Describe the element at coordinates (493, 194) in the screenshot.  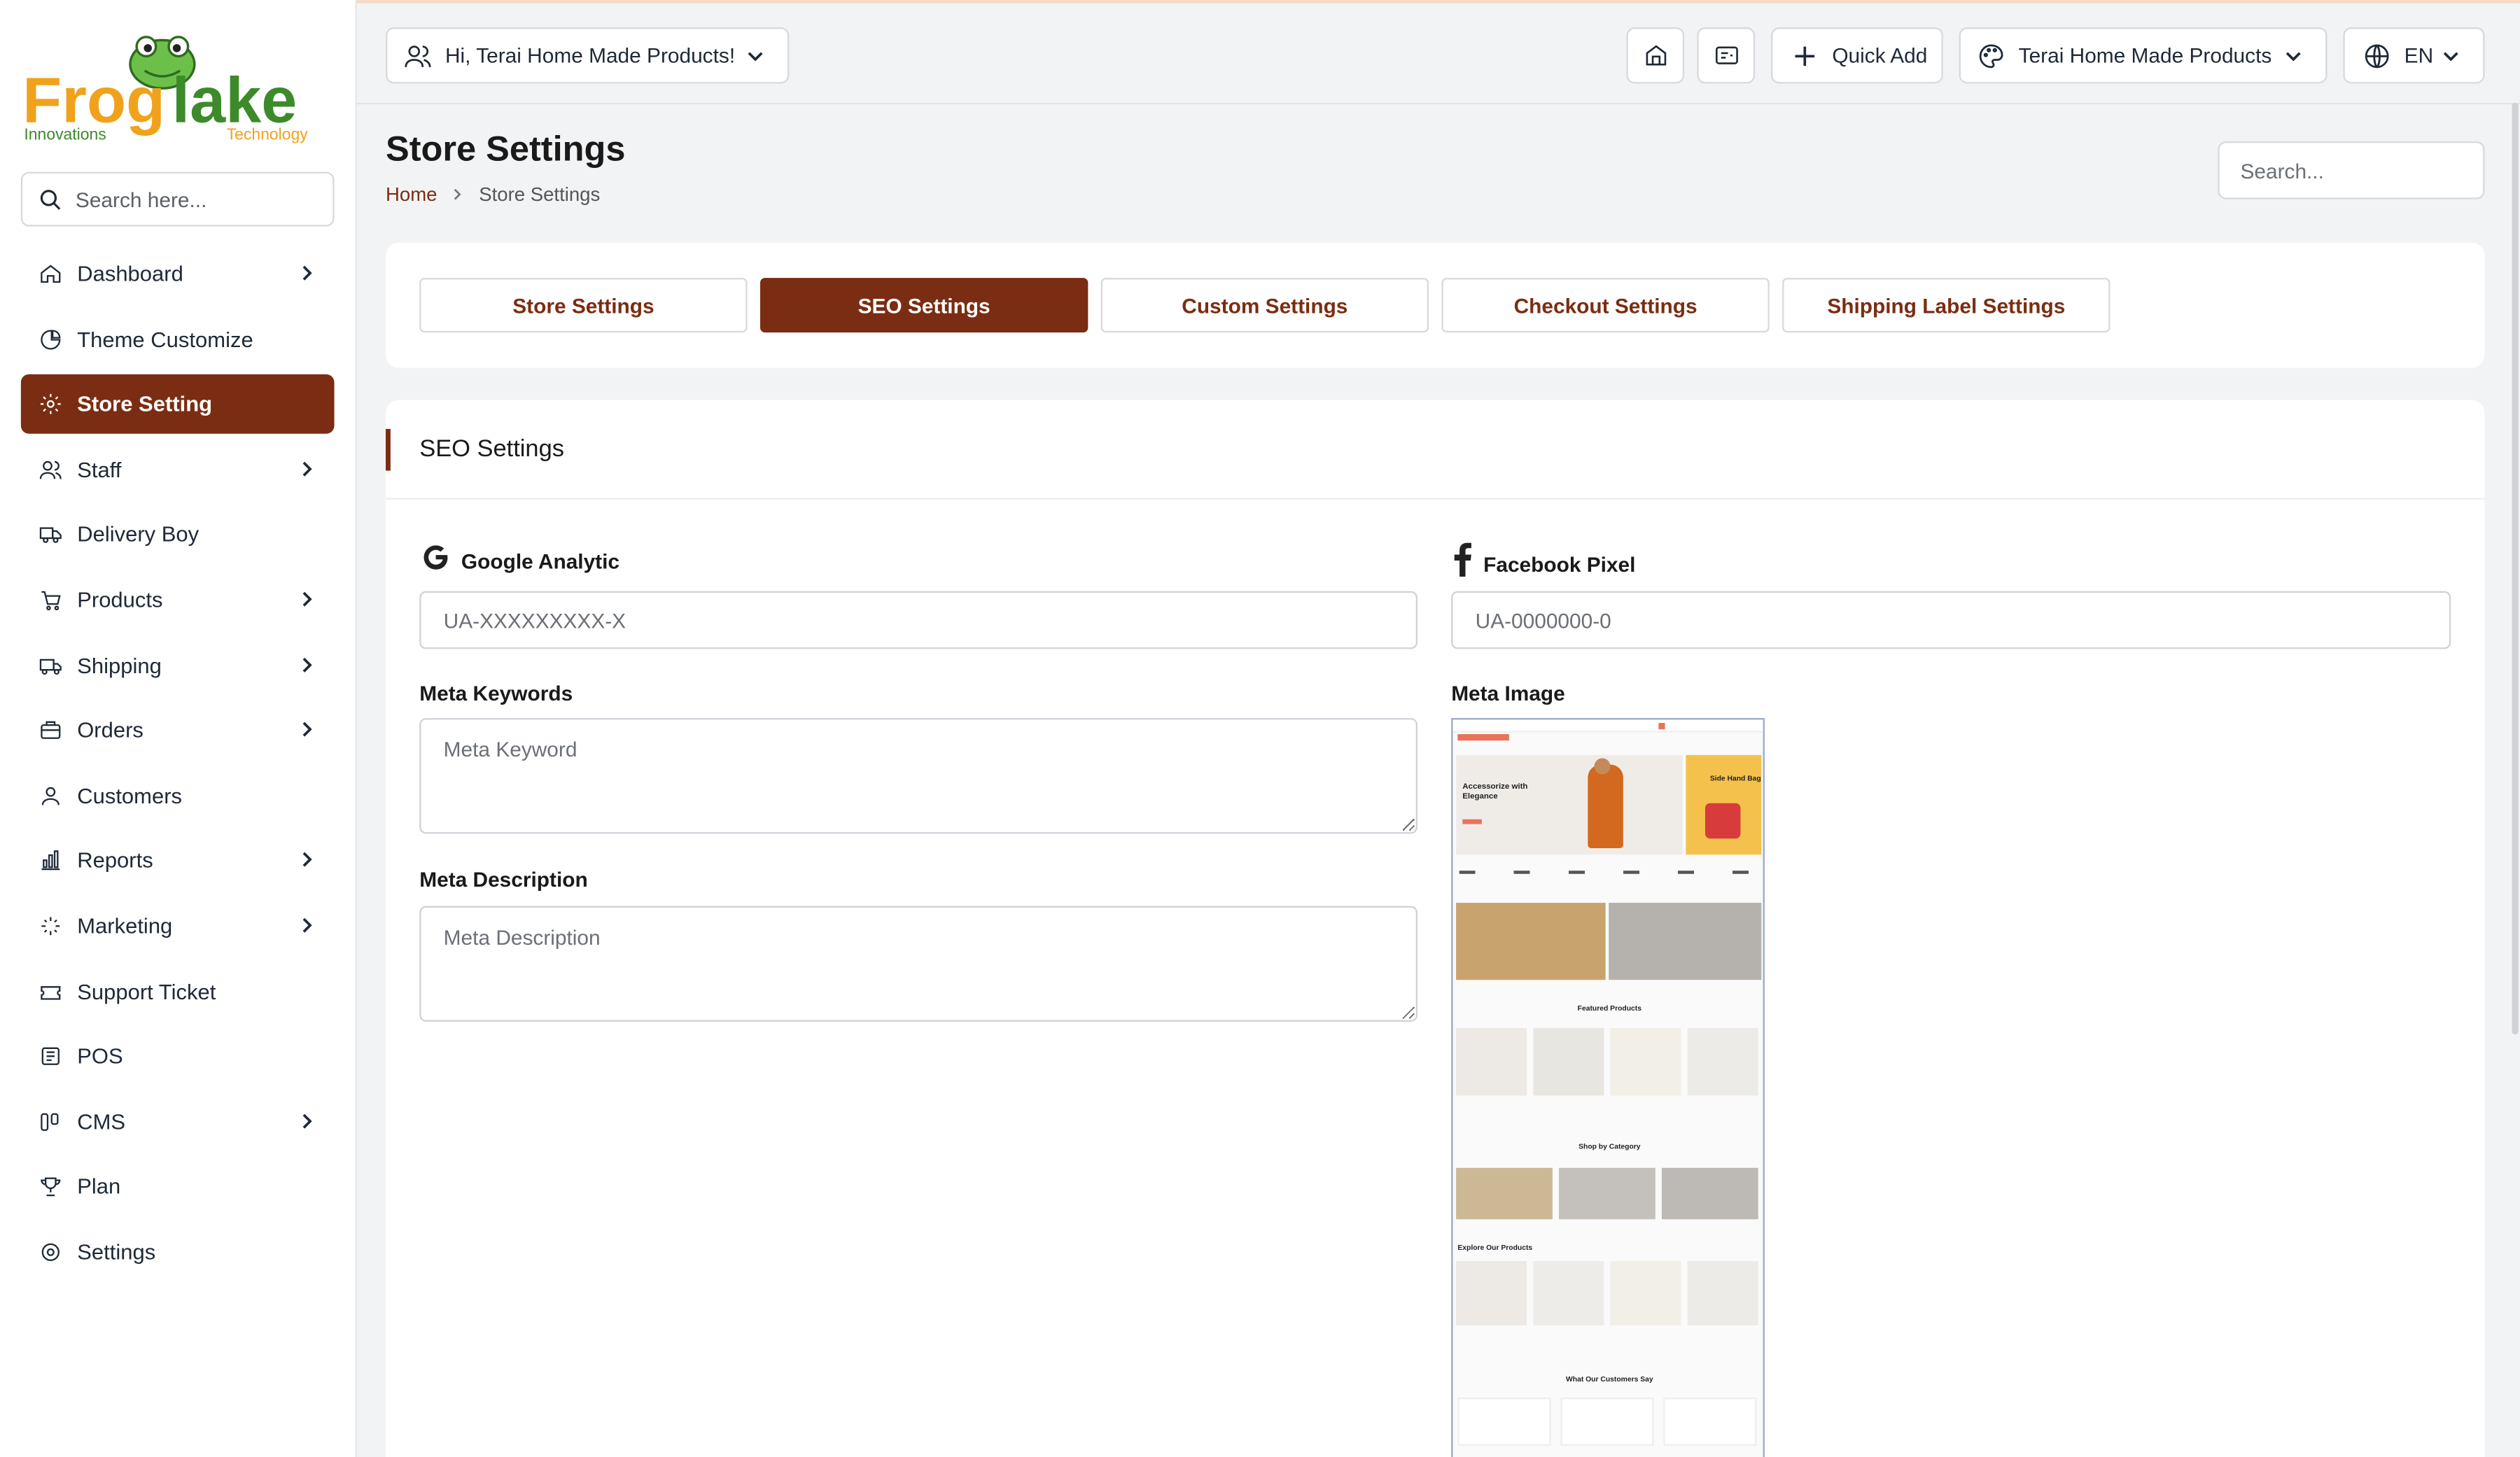
I see `breadcrumb: Home Store Settings` at that location.